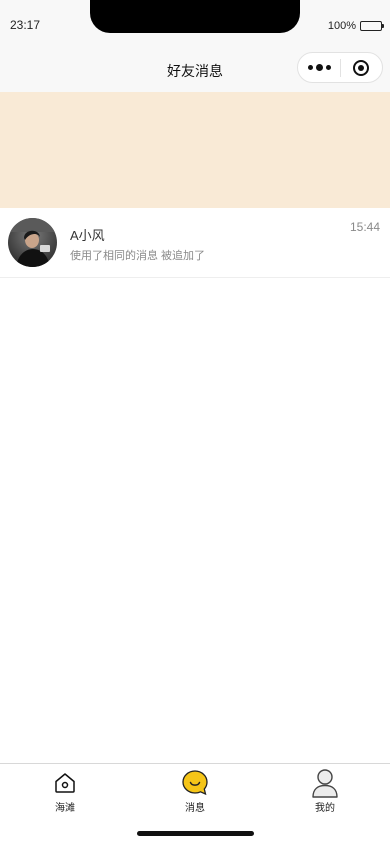 The height and width of the screenshot is (846, 390). What do you see at coordinates (325, 808) in the screenshot?
I see `tab-label: 我的` at bounding box center [325, 808].